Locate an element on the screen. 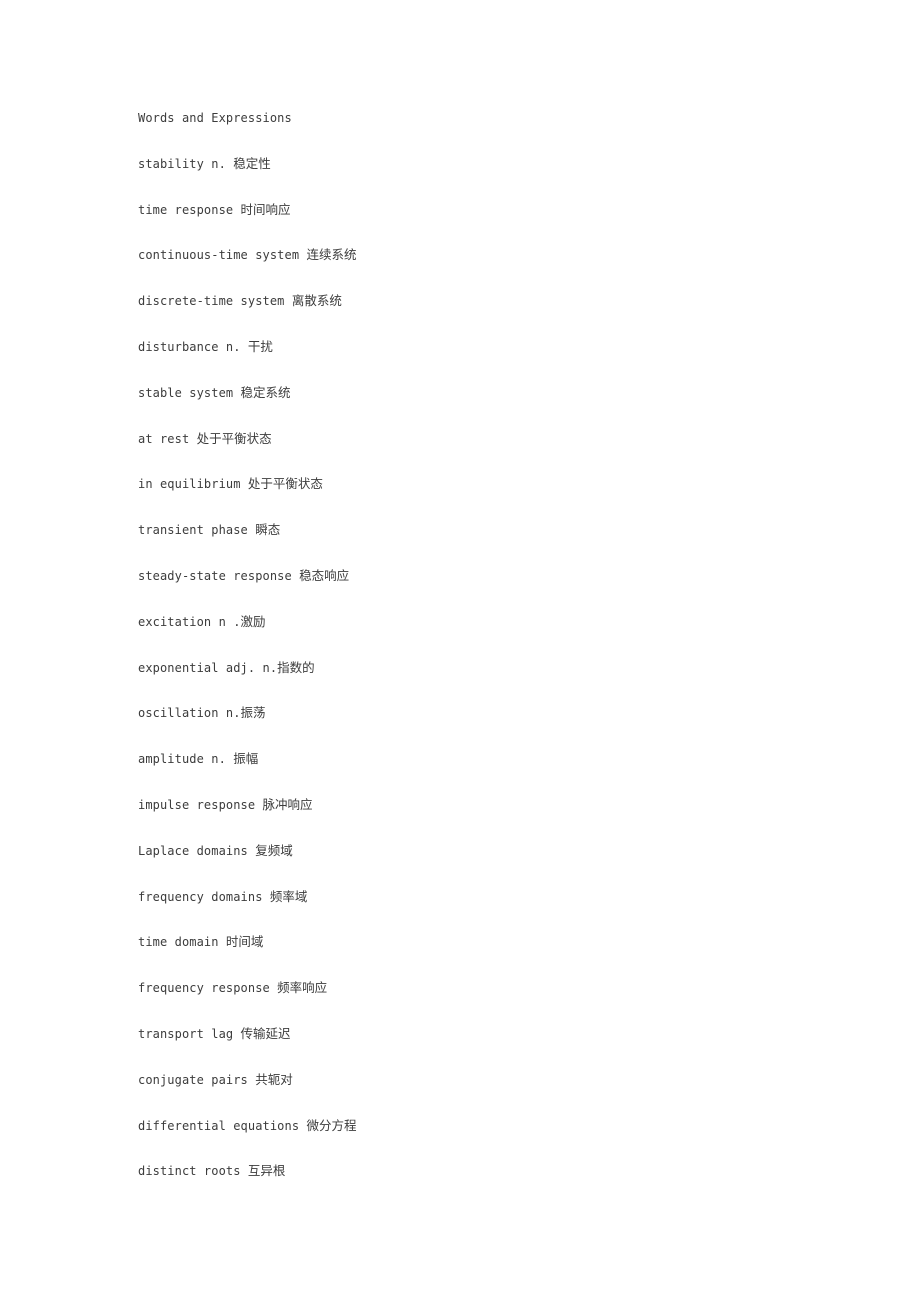 The width and height of the screenshot is (920, 1302). glossary-term: conjugate pairs is located at coordinates (197, 1079).